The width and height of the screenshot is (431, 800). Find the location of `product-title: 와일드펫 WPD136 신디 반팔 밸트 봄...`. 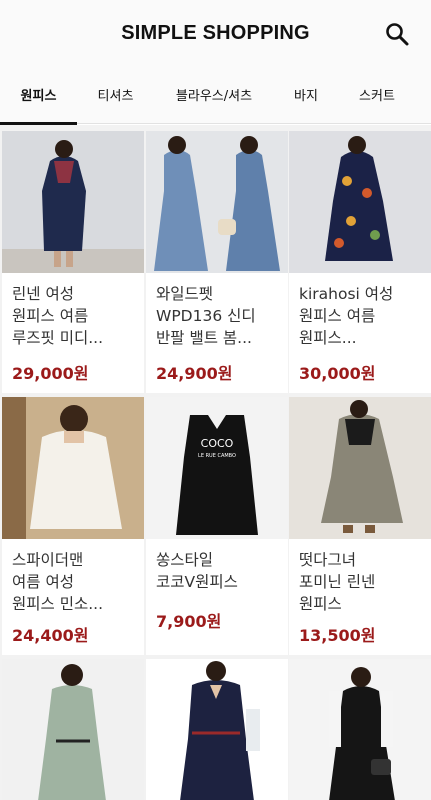

product-title: 와일드펫 WPD136 신디 반팔 밸트 봄... is located at coordinates (206, 316).